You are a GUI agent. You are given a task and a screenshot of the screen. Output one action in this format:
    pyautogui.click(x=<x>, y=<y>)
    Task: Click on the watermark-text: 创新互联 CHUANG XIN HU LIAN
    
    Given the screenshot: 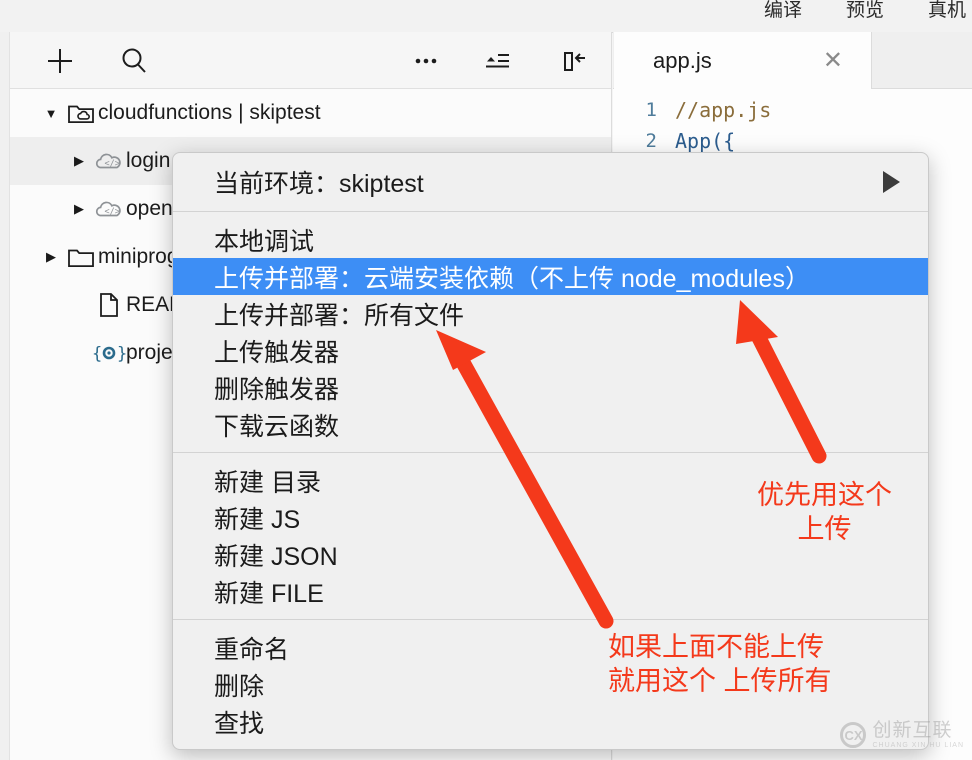 What is the action you would take?
    pyautogui.click(x=918, y=735)
    